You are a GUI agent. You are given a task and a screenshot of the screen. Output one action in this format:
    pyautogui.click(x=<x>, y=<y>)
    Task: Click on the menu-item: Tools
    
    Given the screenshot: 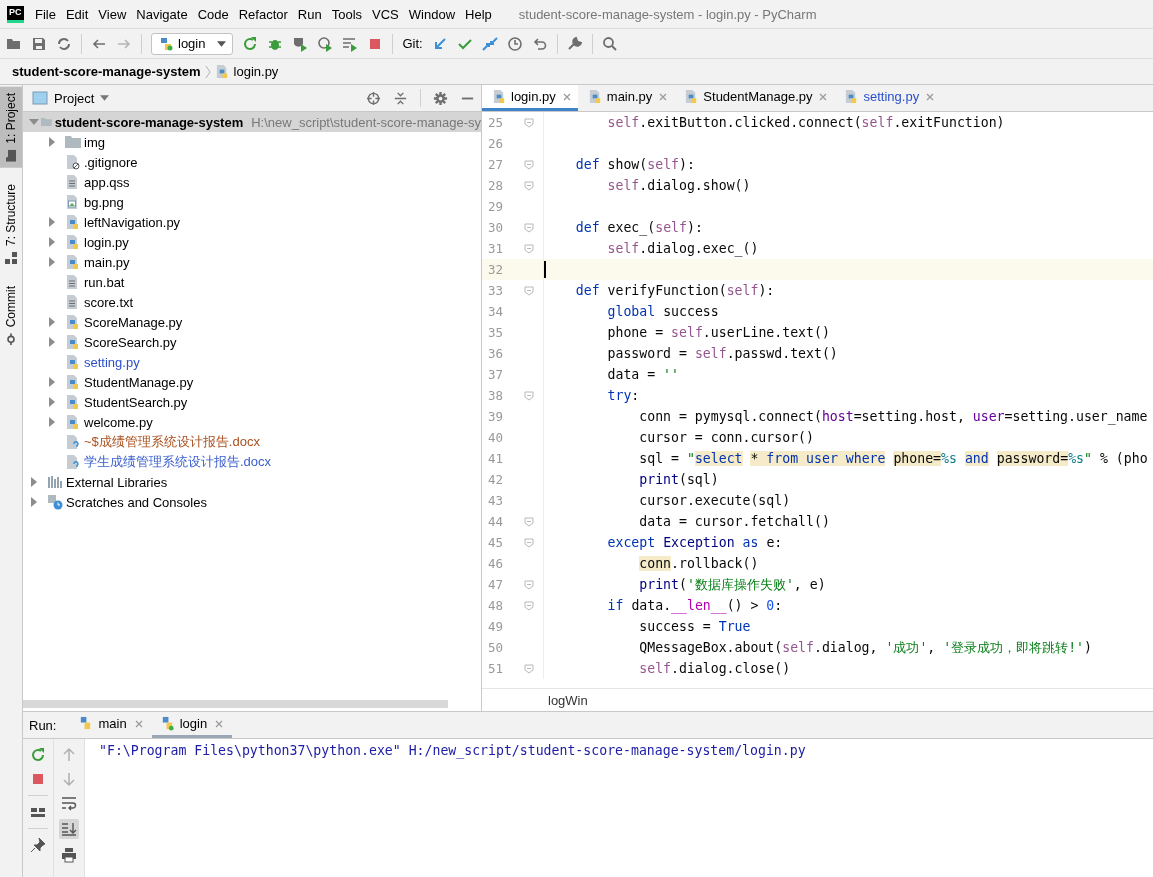 What is the action you would take?
    pyautogui.click(x=347, y=14)
    